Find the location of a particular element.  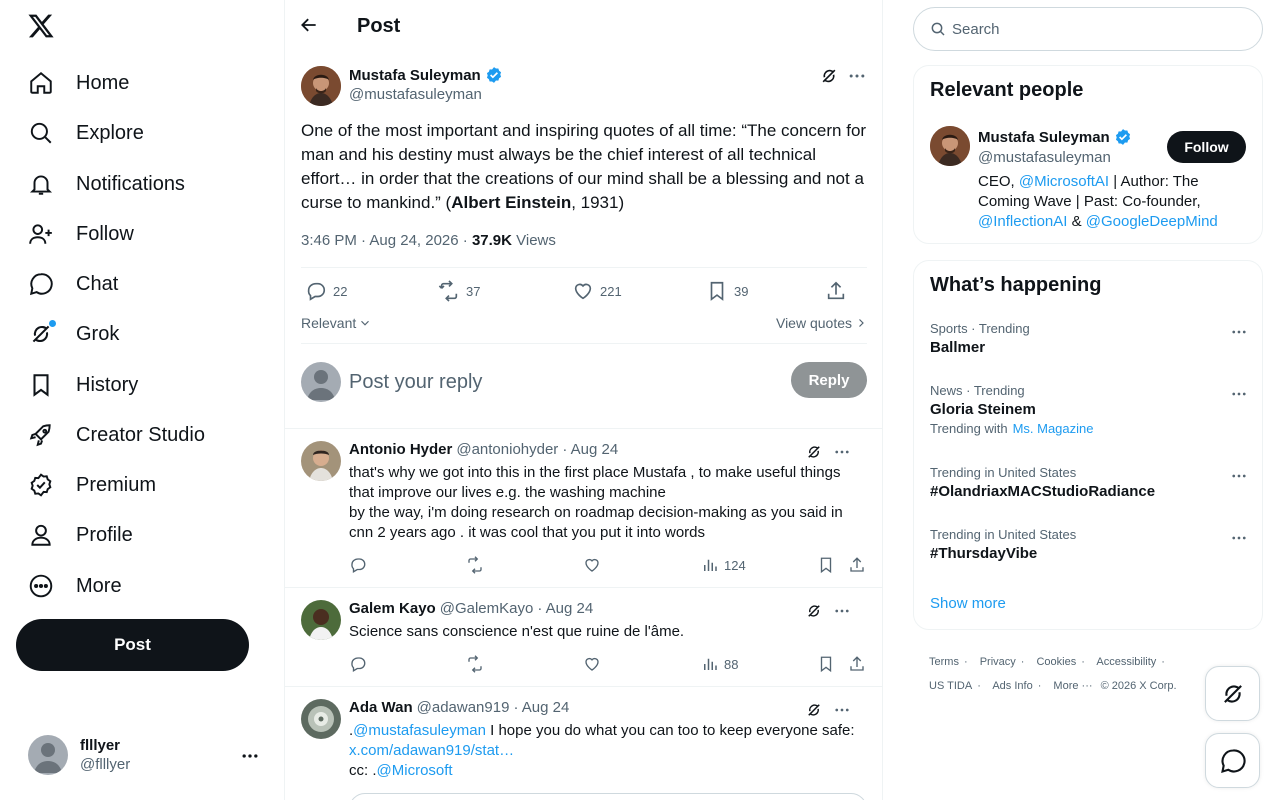

mention-link: @GoogleDeepMind is located at coordinates (1152, 221).